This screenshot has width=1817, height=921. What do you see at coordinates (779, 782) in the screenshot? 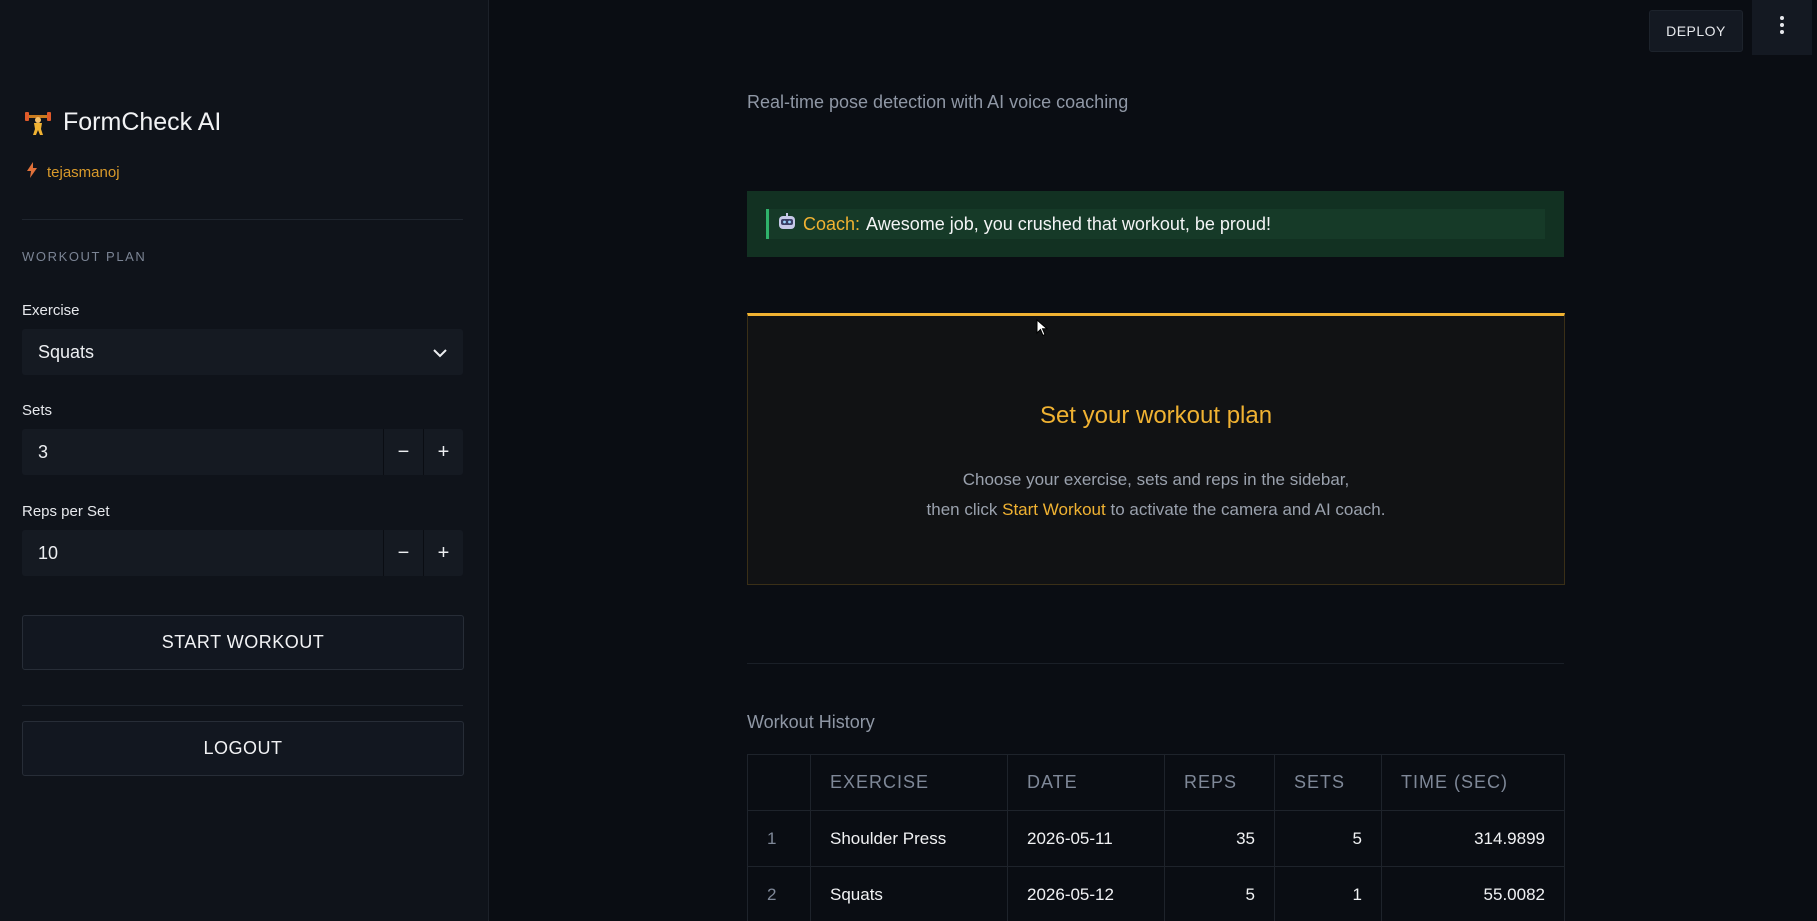
I see `column-header-index` at bounding box center [779, 782].